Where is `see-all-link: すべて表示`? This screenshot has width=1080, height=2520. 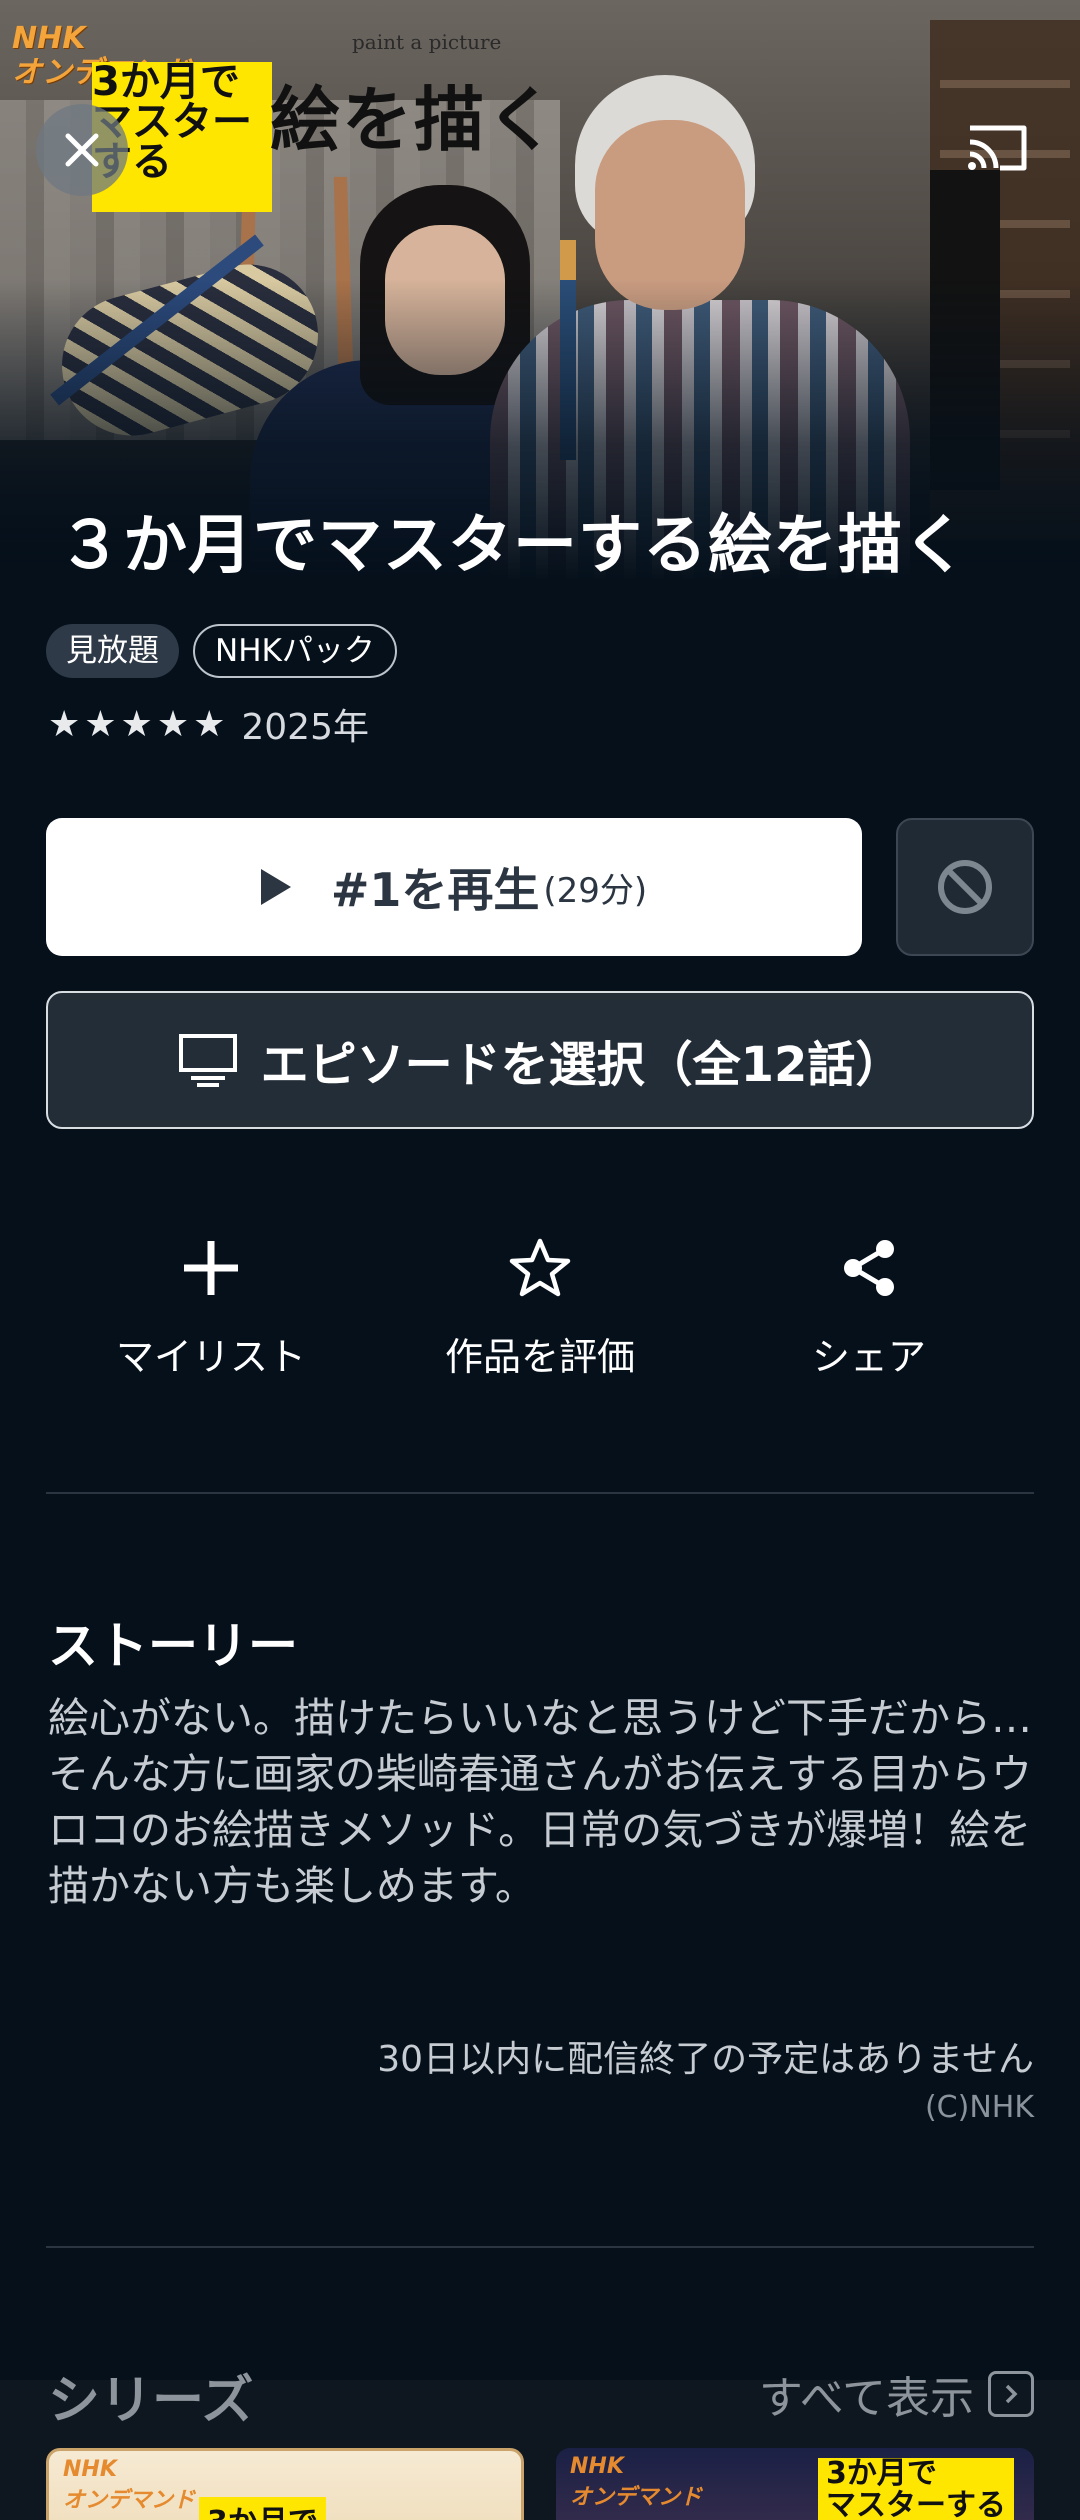 see-all-link: すべて表示 is located at coordinates (896, 2394).